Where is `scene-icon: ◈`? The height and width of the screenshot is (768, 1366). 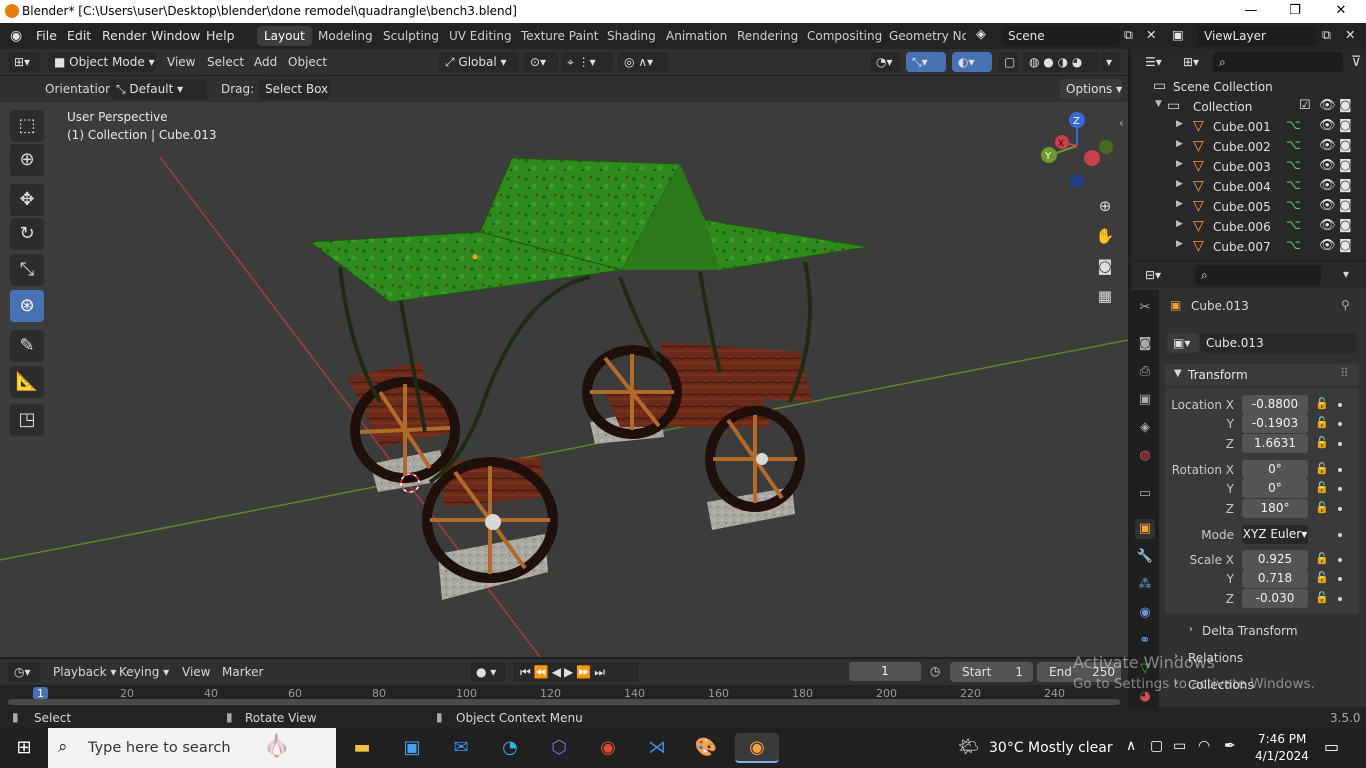
scene-icon: ◈ is located at coordinates (981, 34).